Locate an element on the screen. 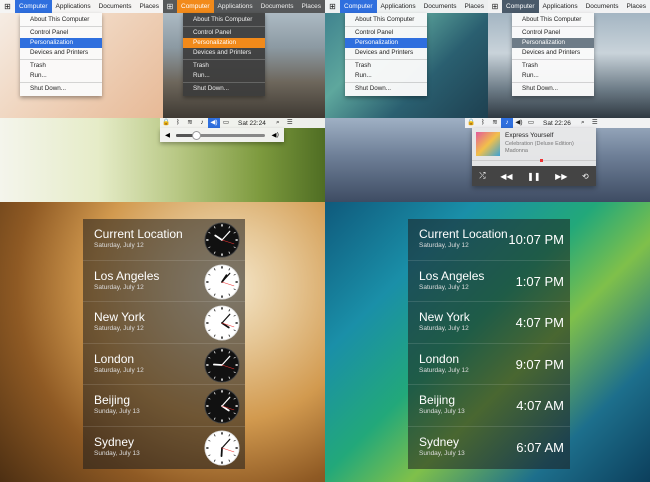 This screenshot has width=650, height=482. pause-icon: ❚❚ is located at coordinates (533, 176).